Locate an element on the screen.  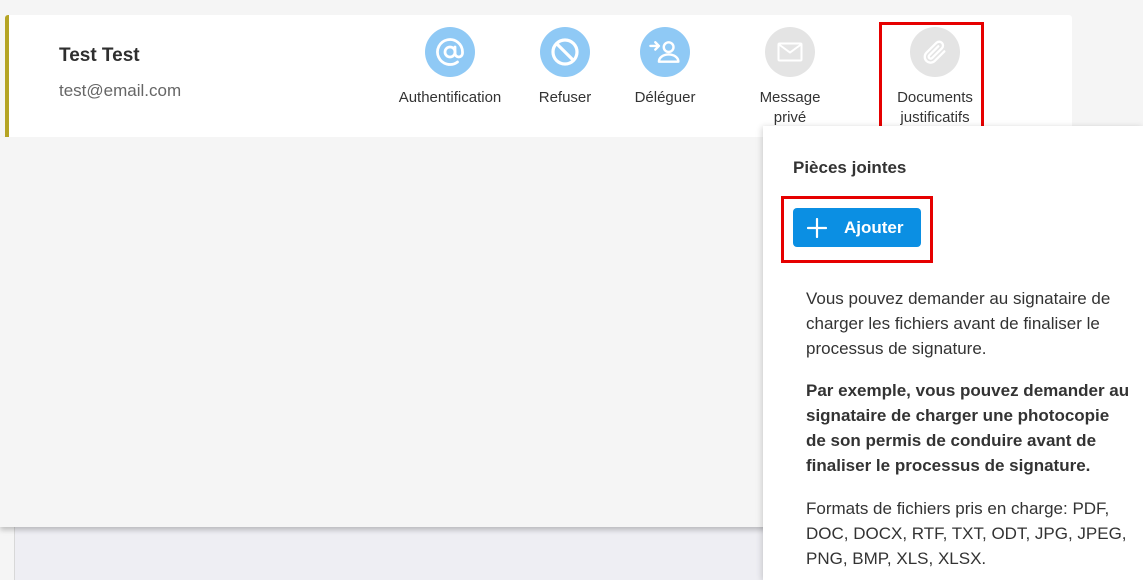
lower-background is located at coordinates (394, 553).